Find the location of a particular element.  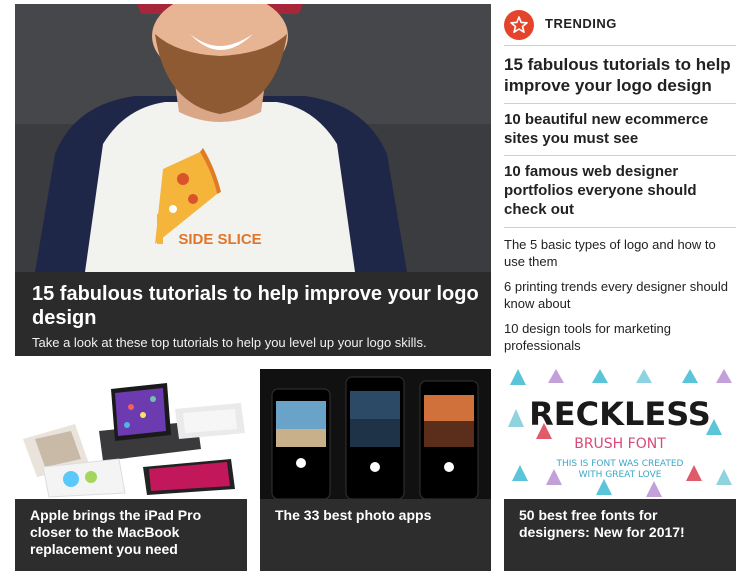

trending-heading: TRENDING is located at coordinates (581, 23).